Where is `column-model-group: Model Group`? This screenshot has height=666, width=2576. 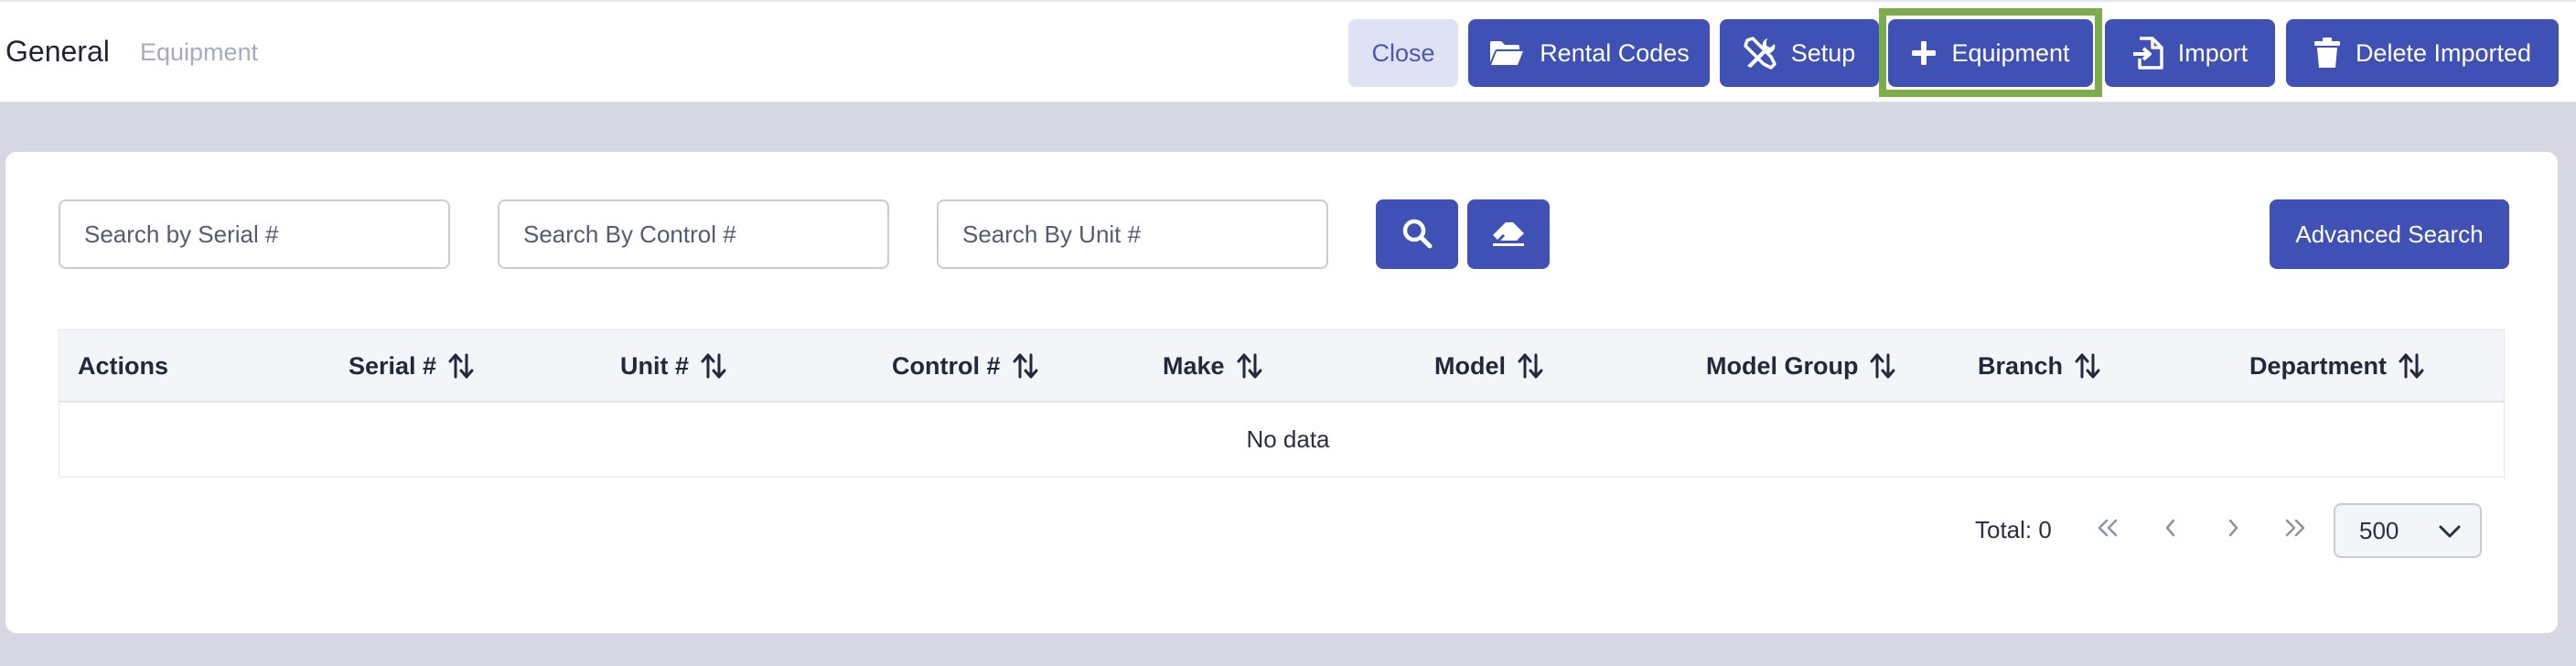 column-model-group: Model Group is located at coordinates (1801, 366).